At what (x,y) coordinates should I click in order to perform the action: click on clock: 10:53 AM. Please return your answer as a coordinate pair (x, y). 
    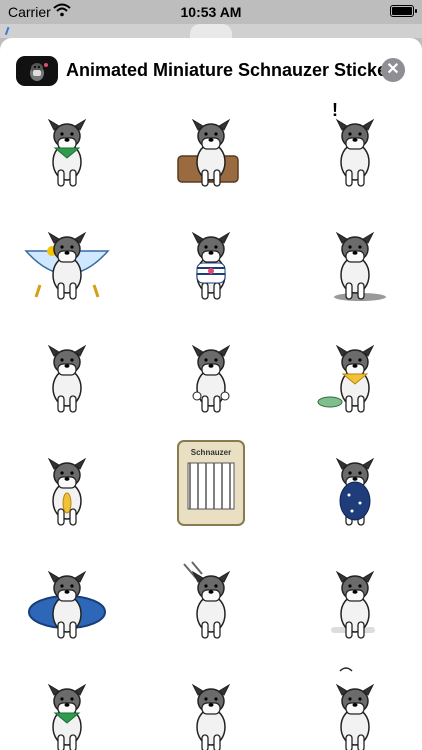
    Looking at the image, I should click on (211, 12).